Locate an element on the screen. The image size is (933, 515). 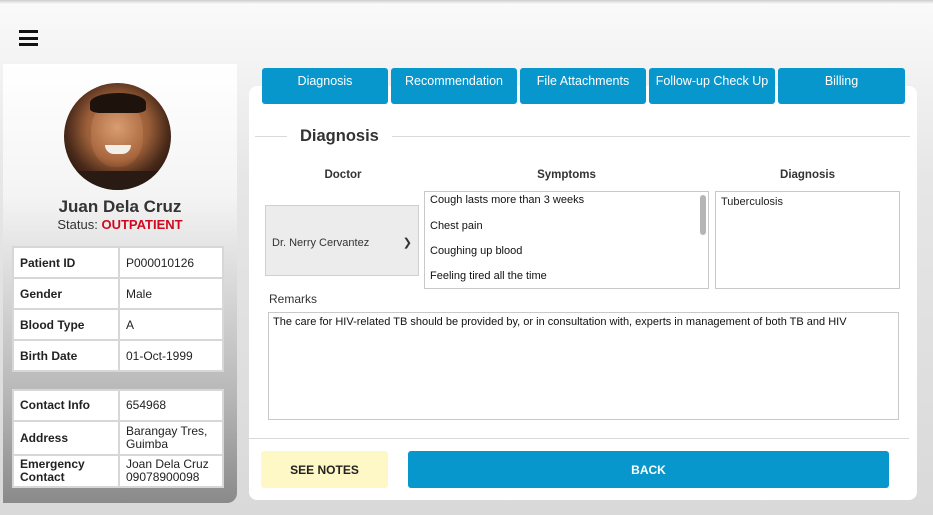
list-item: Cough lasts more than 3 weeks is located at coordinates (507, 200).